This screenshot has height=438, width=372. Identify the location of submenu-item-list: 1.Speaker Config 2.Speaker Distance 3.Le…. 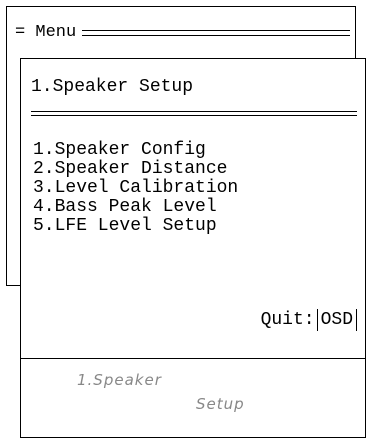
(135, 188).